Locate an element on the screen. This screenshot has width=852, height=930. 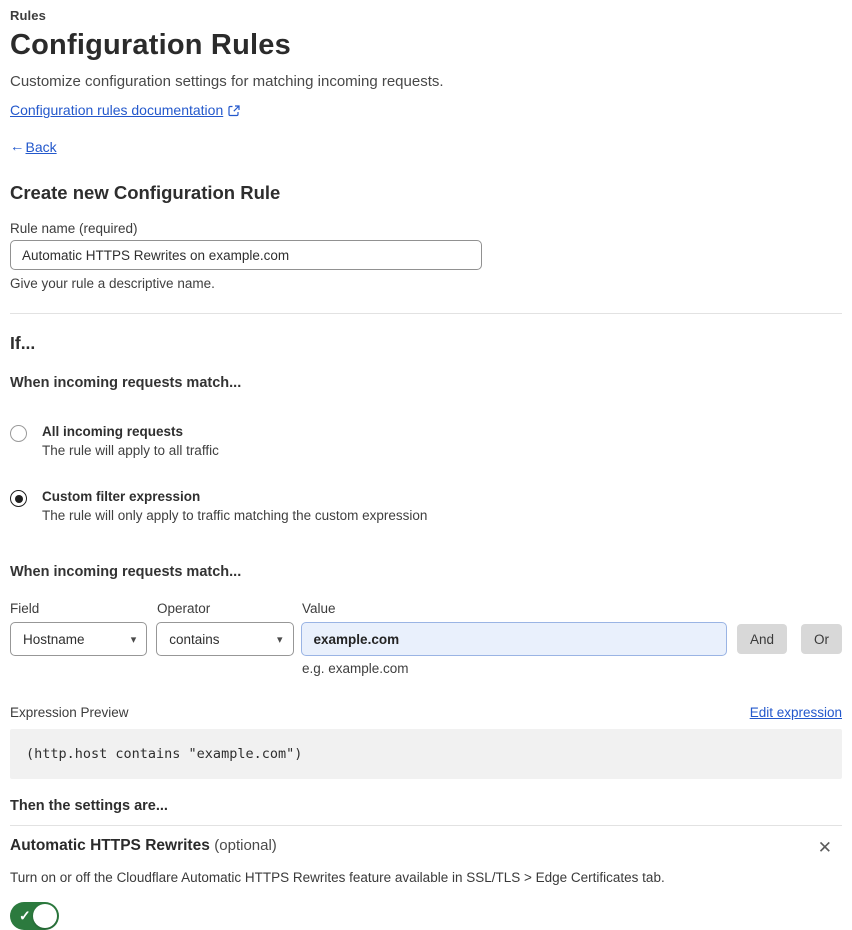
operator-label: Operator is located at coordinates (184, 608).